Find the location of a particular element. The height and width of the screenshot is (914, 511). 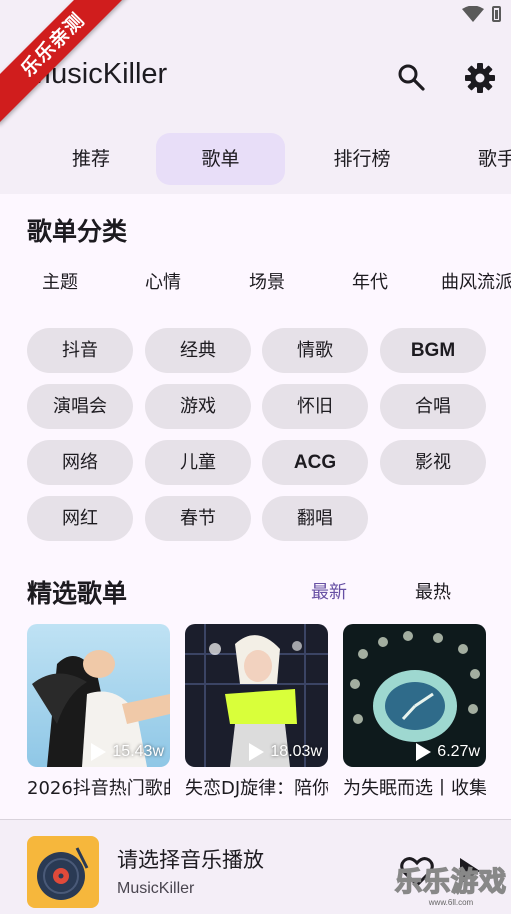

watermark-logo: 乐乐游戏 www.6ll.com is located at coordinates (450, 888).